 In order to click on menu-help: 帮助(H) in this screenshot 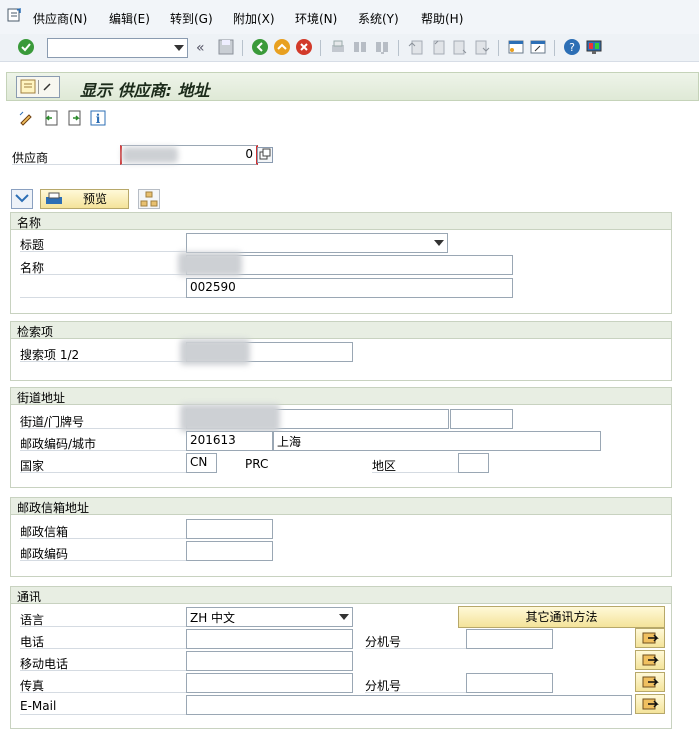, I will do `click(442, 18)`.